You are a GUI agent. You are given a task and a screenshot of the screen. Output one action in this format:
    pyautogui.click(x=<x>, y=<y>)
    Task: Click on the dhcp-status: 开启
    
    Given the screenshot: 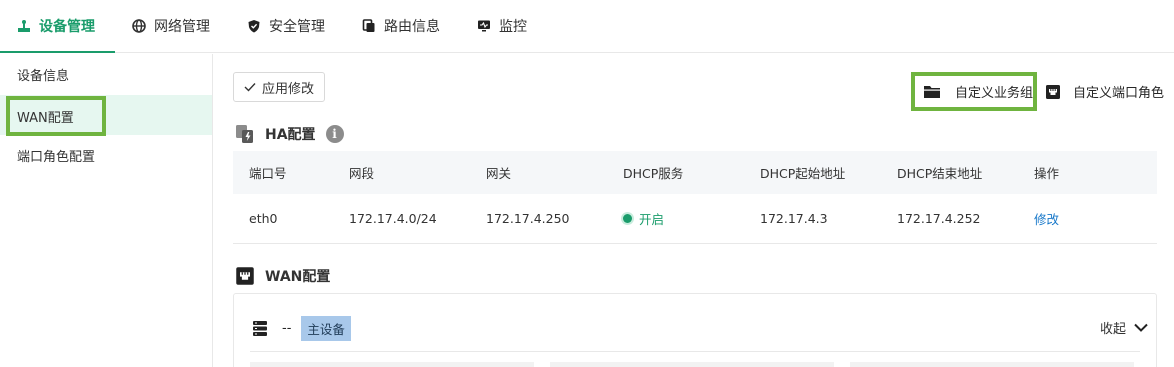 What is the action you would take?
    pyautogui.click(x=683, y=218)
    